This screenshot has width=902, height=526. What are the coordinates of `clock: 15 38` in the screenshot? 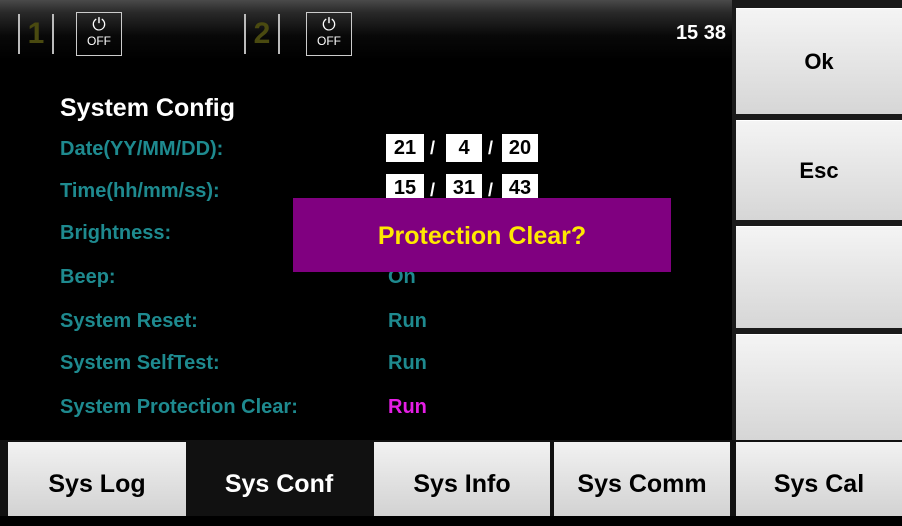 It's located at (700, 33).